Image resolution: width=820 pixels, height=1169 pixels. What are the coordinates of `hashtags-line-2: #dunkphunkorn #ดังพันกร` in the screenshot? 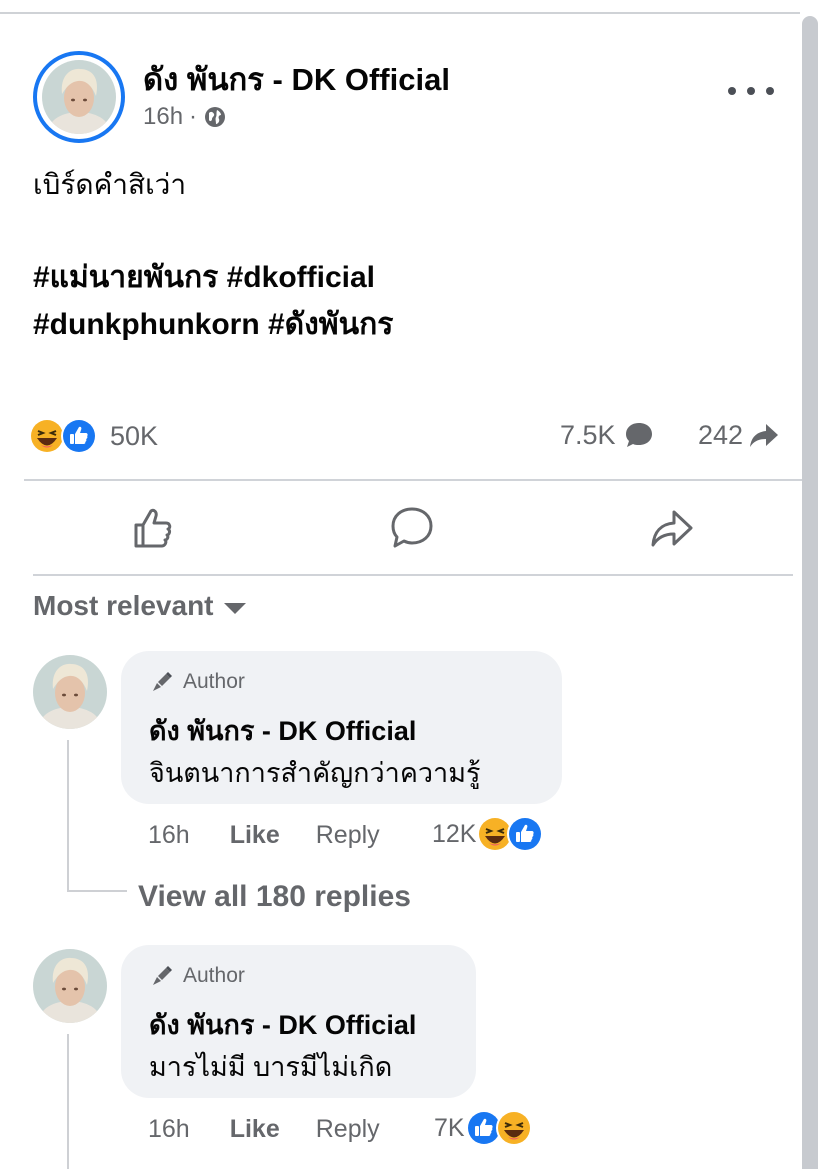 It's located at (213, 324).